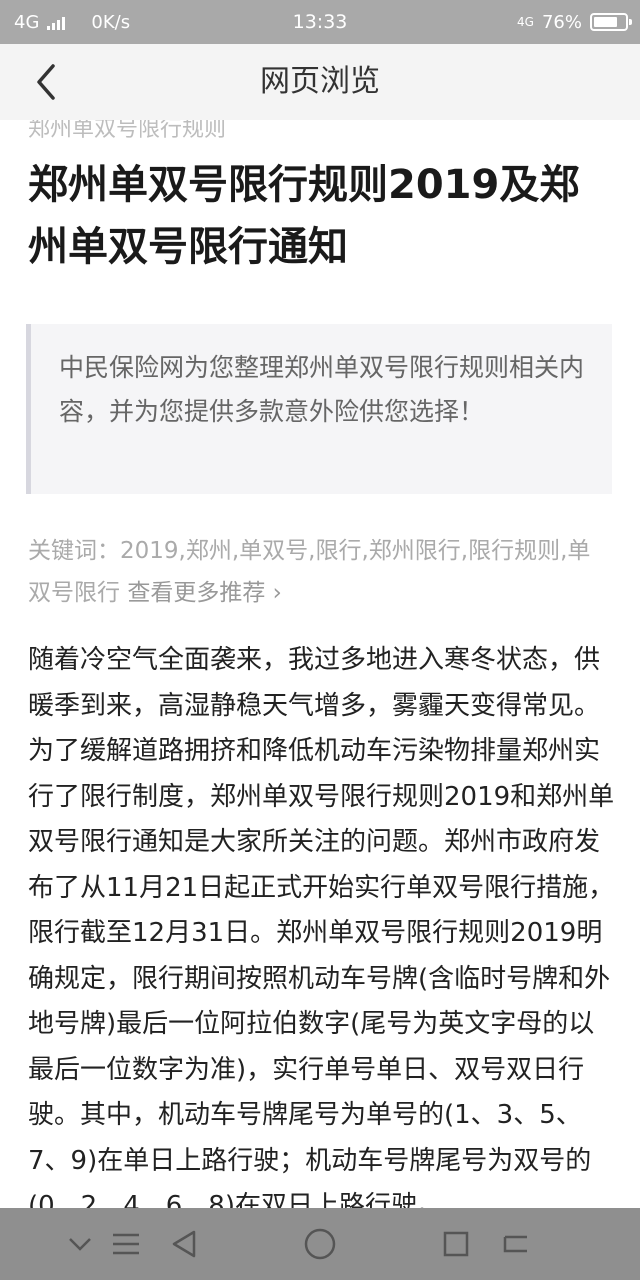 This screenshot has width=640, height=1280. I want to click on bottom-nav-bar, so click(320, 1244).